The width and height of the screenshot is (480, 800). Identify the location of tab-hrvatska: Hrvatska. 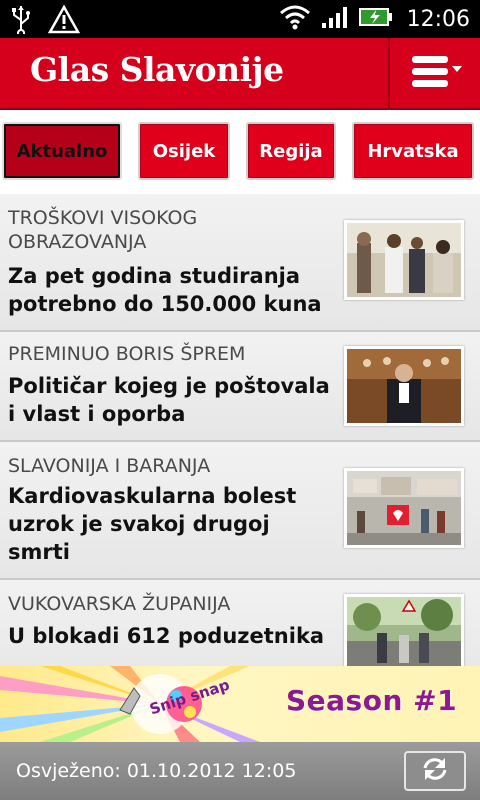
(413, 151).